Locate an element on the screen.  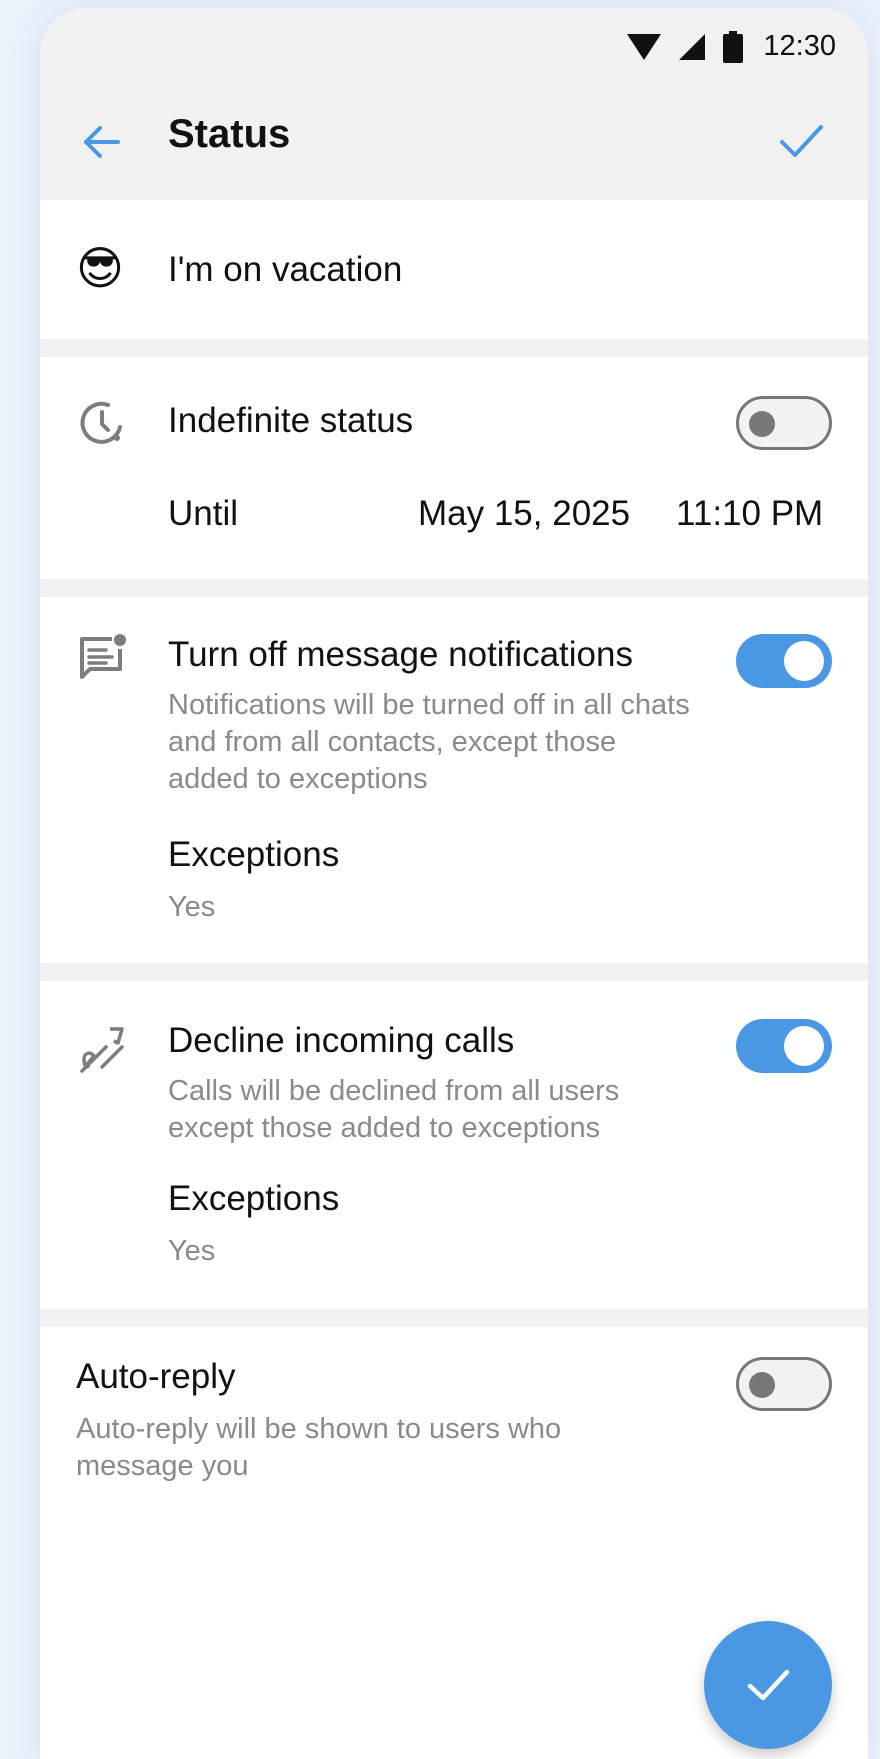
calls-title: Decline incoming calls is located at coordinates (341, 1040).